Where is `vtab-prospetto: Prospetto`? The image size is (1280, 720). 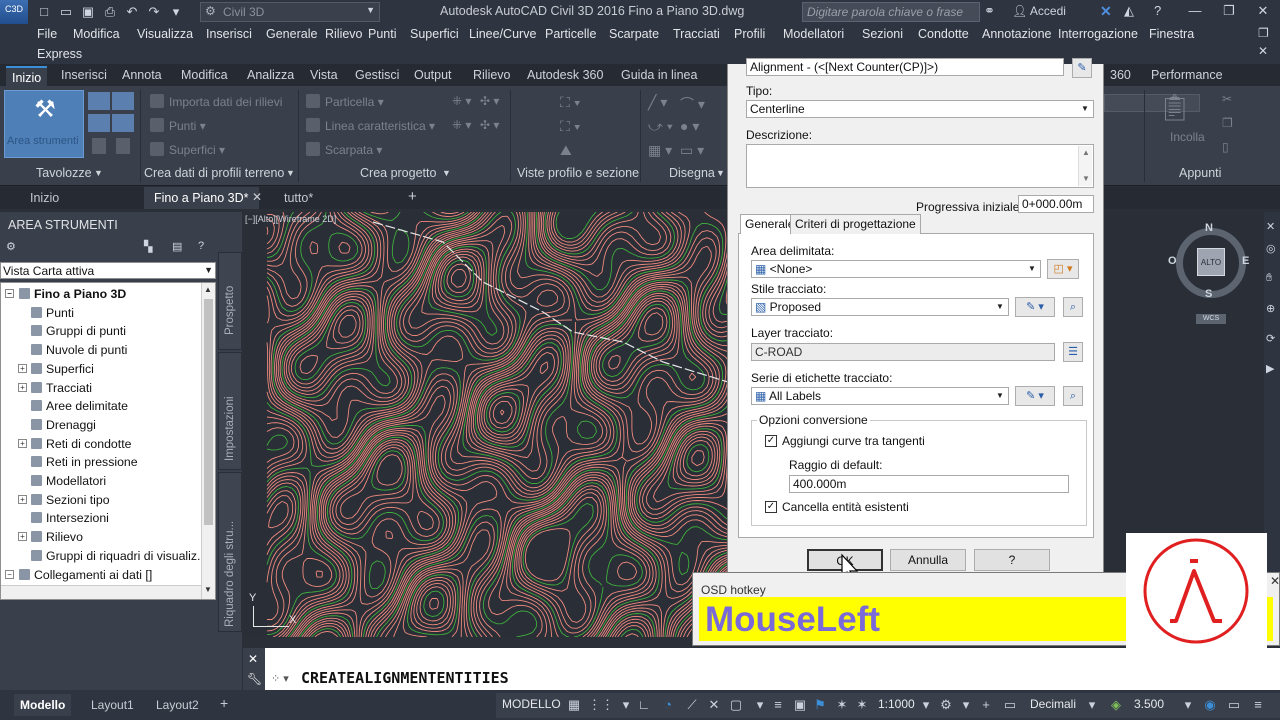 vtab-prospetto: Prospetto is located at coordinates (230, 301).